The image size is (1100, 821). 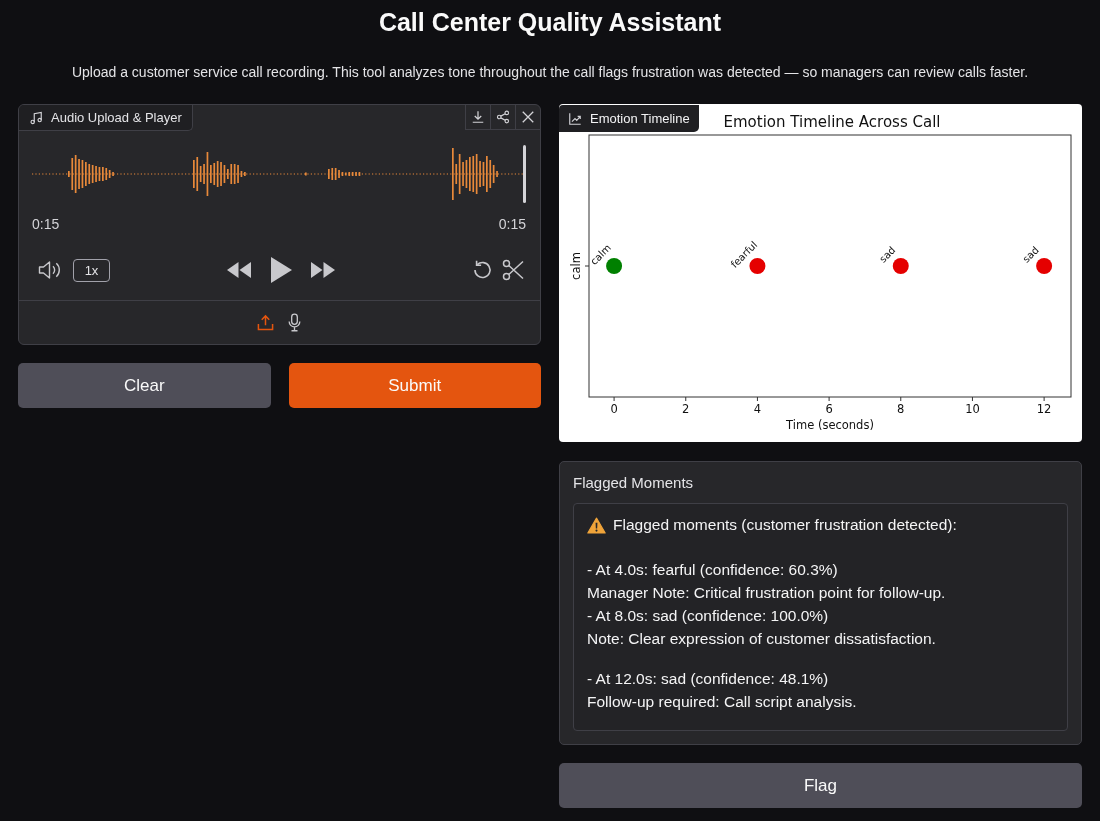 What do you see at coordinates (1044, 409) in the screenshot?
I see `axis-tick-label: 12` at bounding box center [1044, 409].